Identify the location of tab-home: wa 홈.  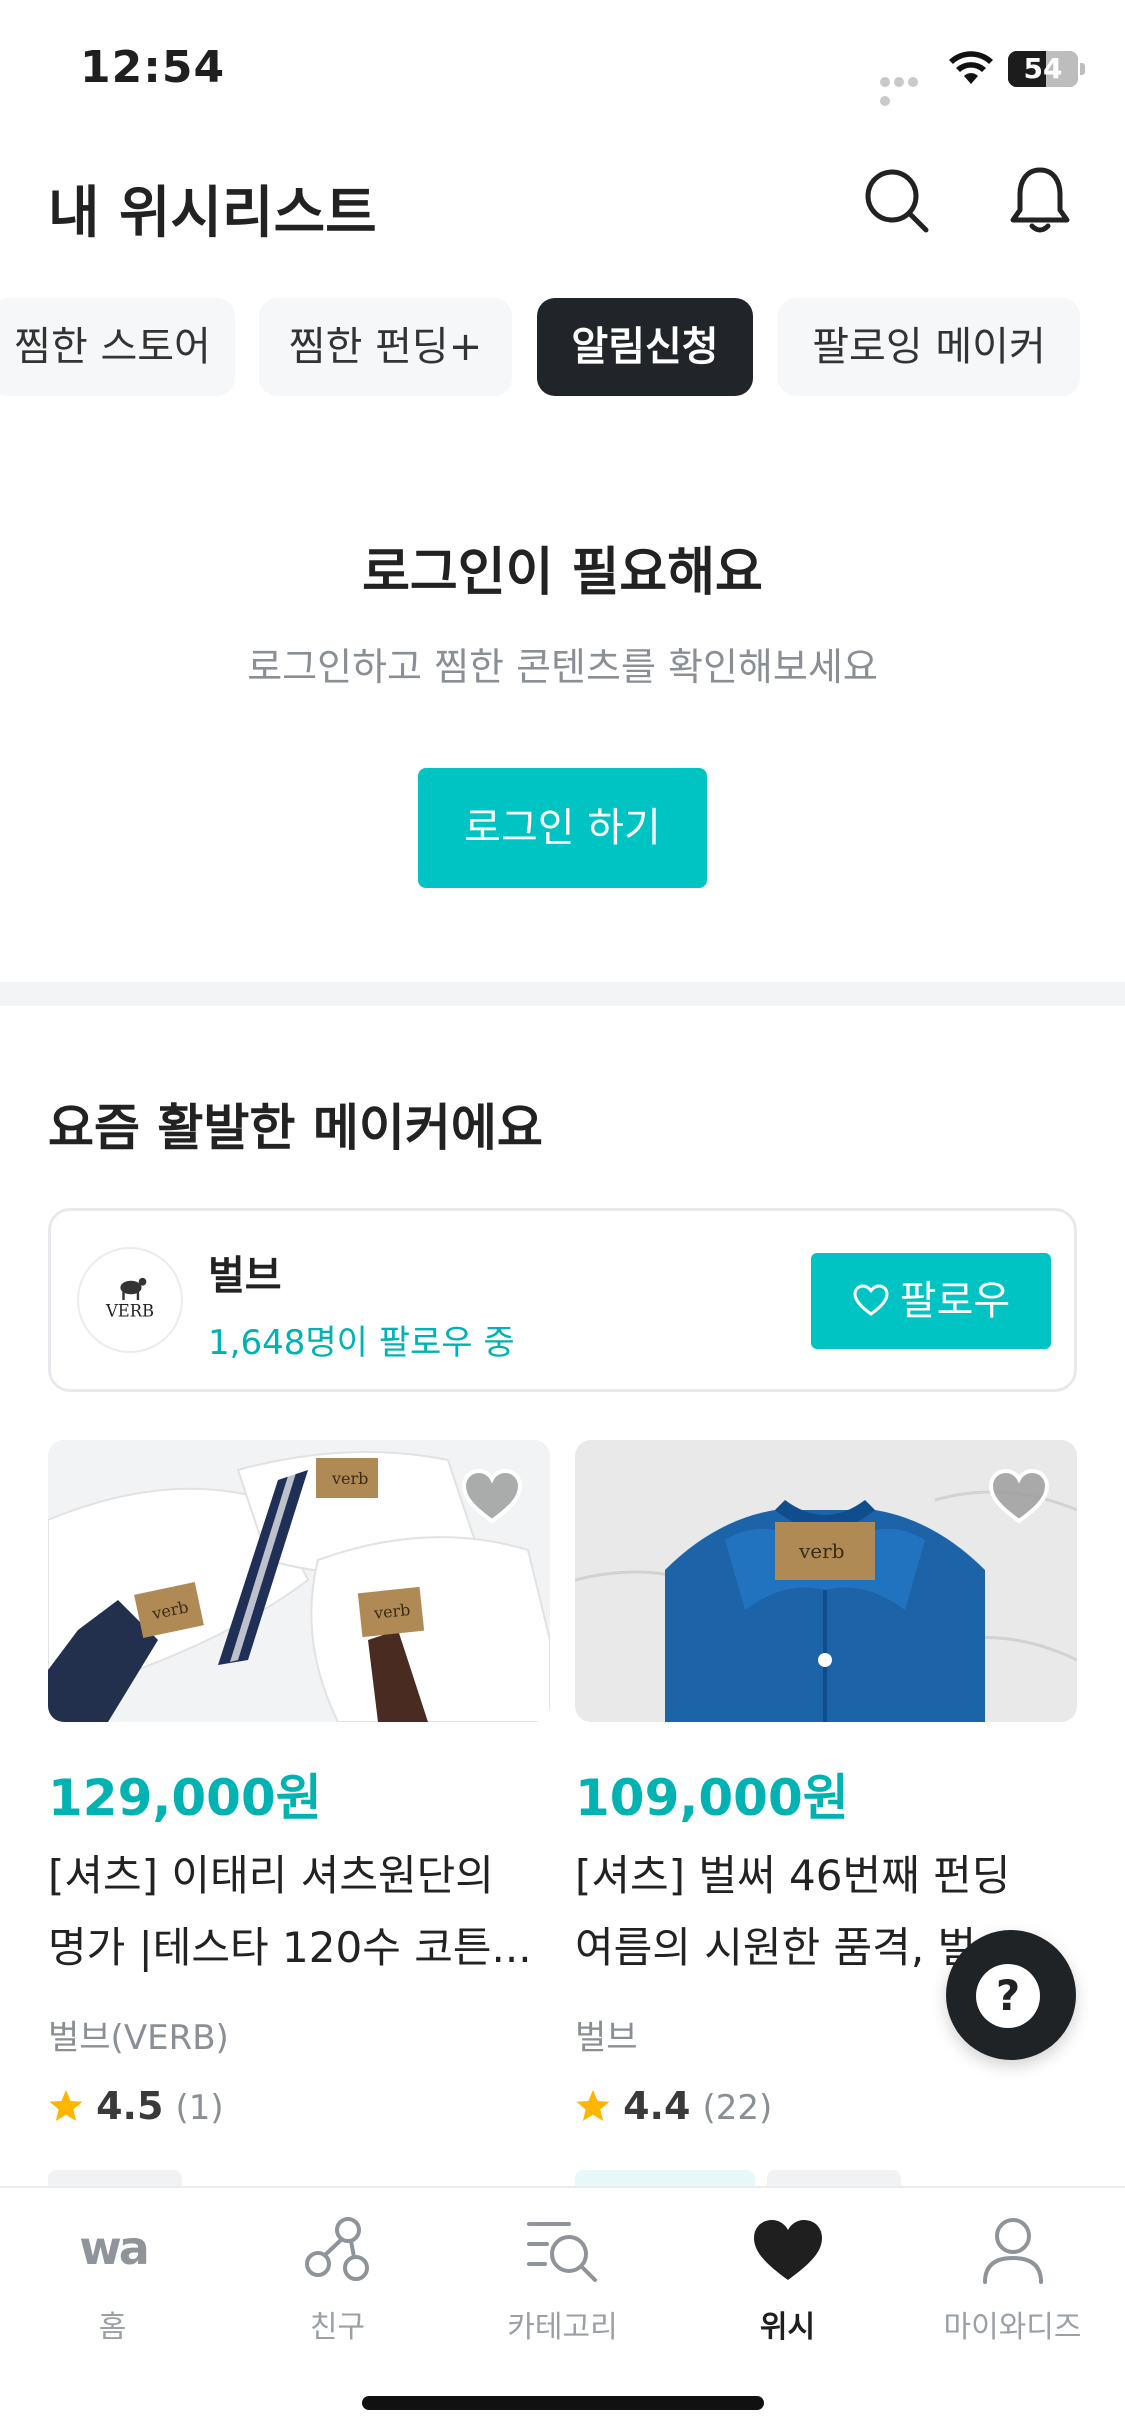
(112, 2280).